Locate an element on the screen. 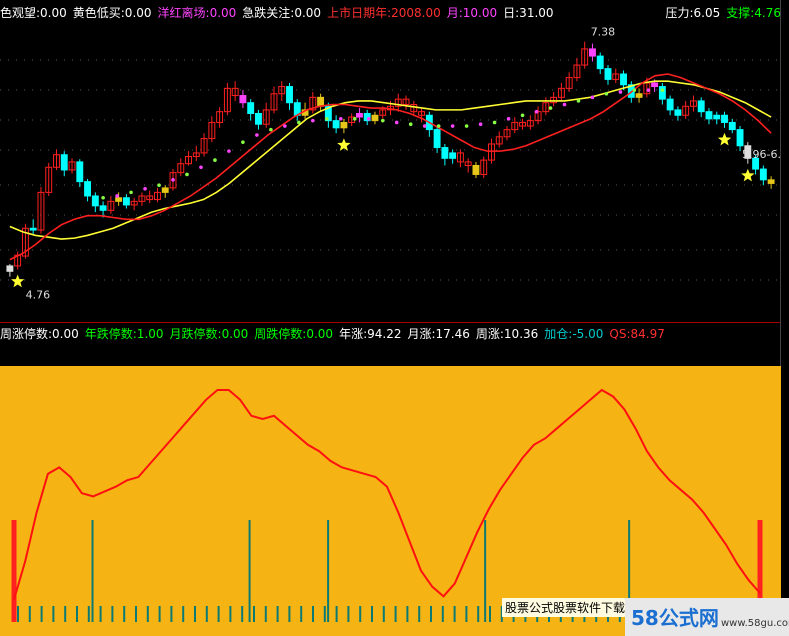 Image resolution: width=789 pixels, height=636 pixels. legend-right-item-0: 压力:6.05 is located at coordinates (693, 13).